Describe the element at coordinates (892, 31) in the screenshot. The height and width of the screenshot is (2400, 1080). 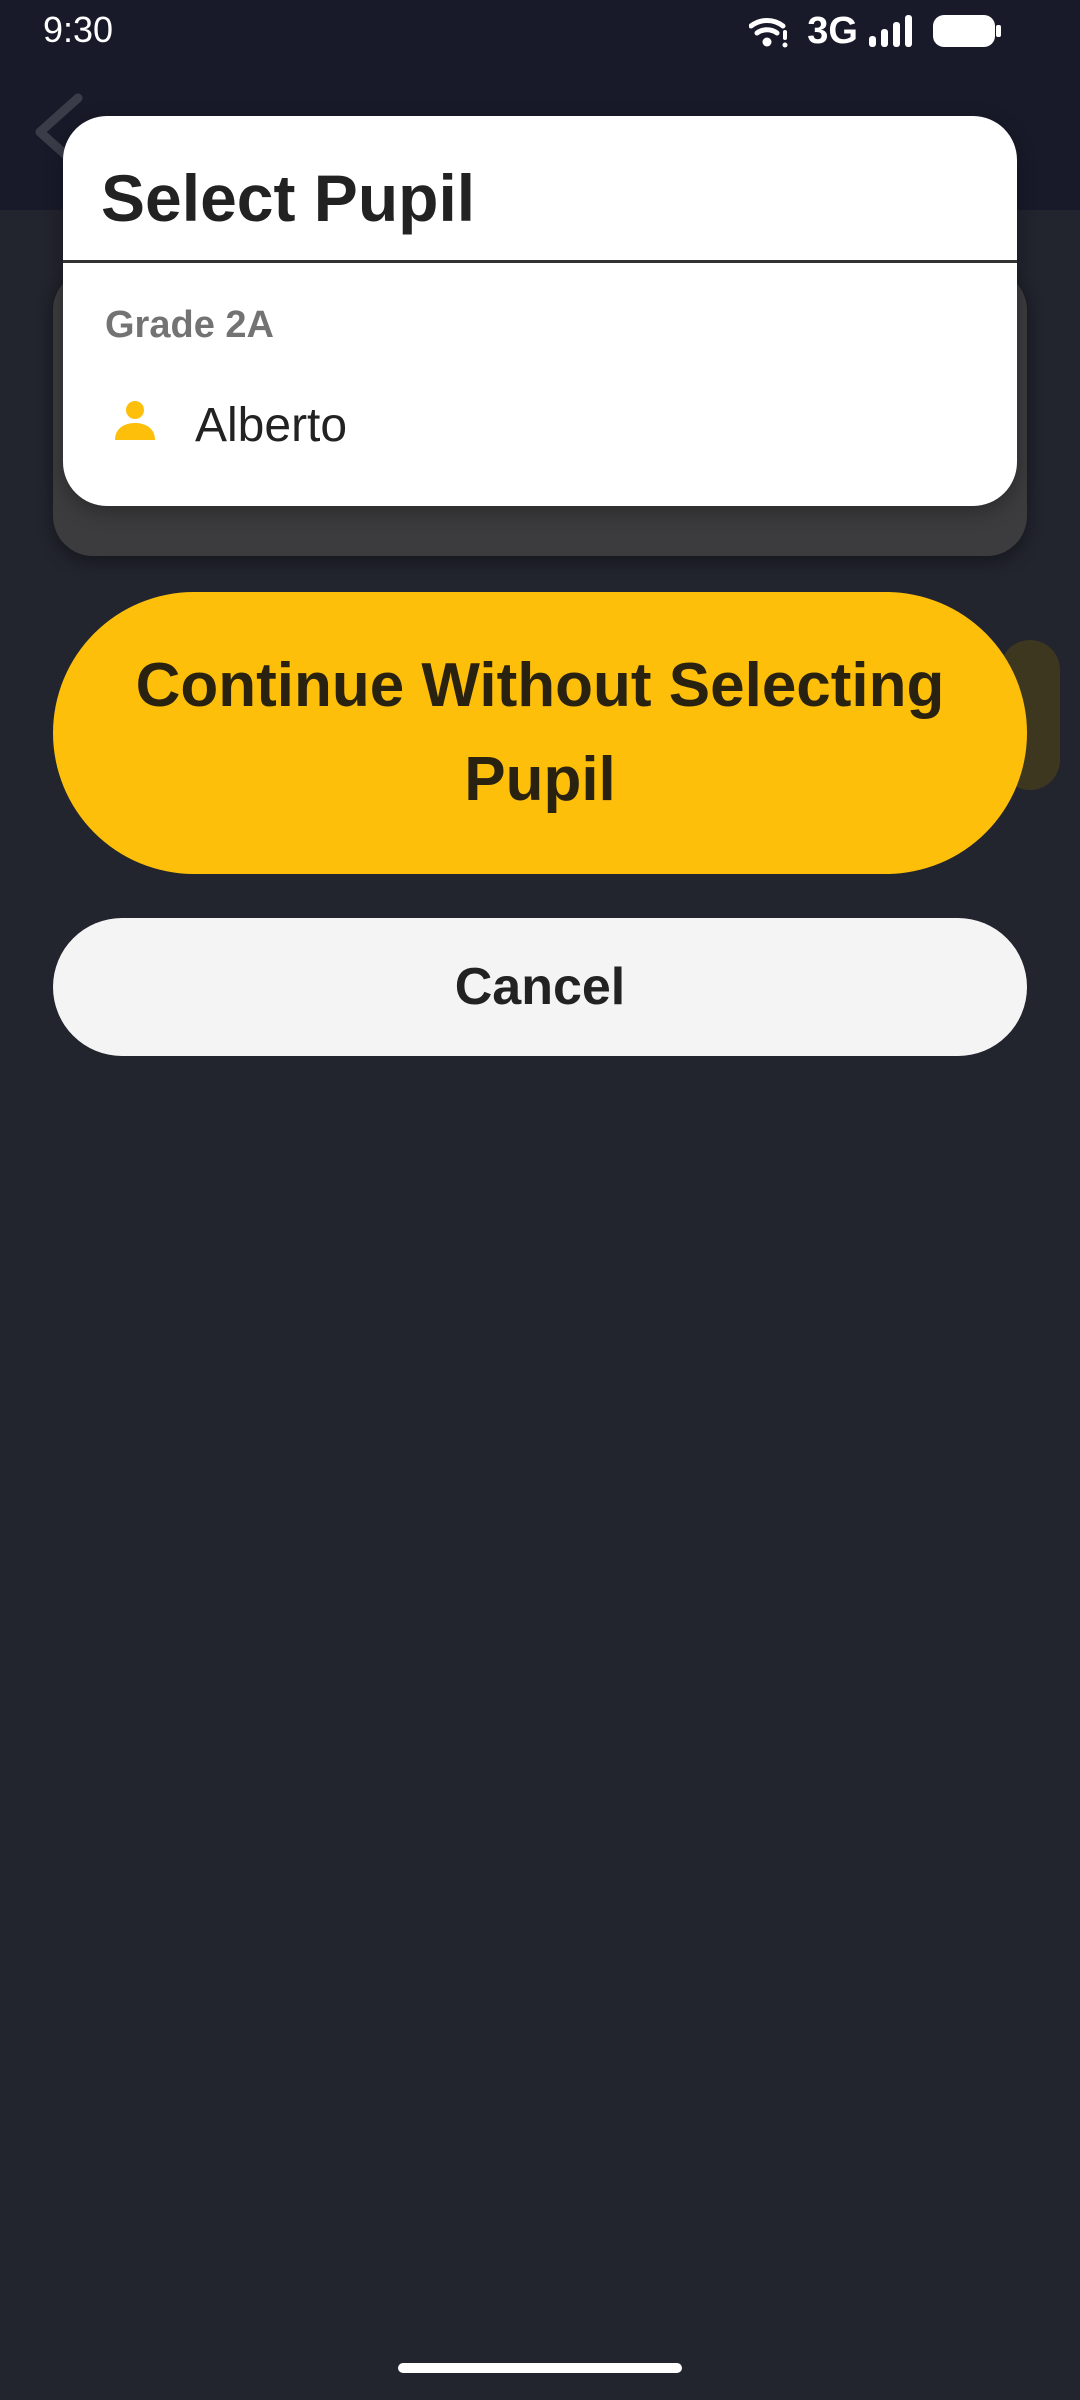
I see `signal-icon` at that location.